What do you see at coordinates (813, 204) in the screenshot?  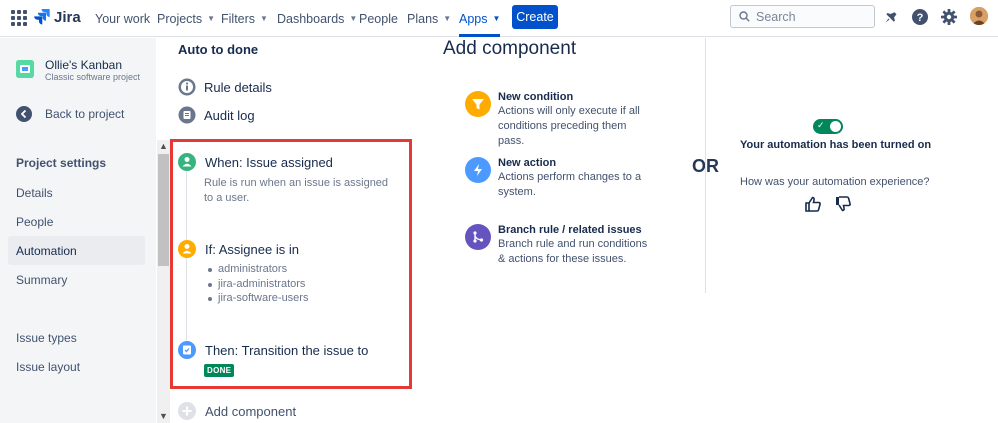 I see `thumbs-up-icon` at bounding box center [813, 204].